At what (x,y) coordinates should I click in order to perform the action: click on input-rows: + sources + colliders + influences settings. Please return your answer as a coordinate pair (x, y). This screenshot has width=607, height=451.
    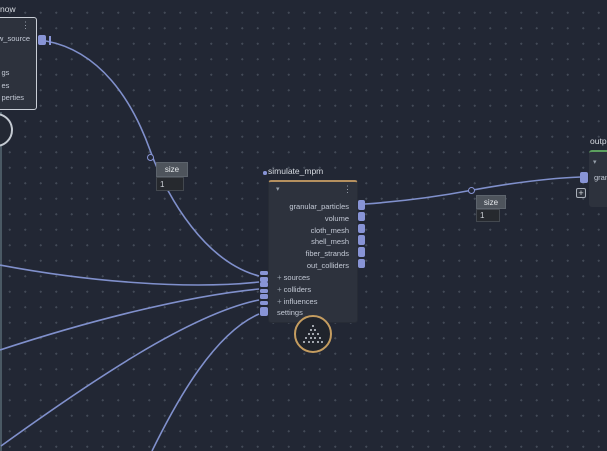
    Looking at the image, I should click on (308, 294).